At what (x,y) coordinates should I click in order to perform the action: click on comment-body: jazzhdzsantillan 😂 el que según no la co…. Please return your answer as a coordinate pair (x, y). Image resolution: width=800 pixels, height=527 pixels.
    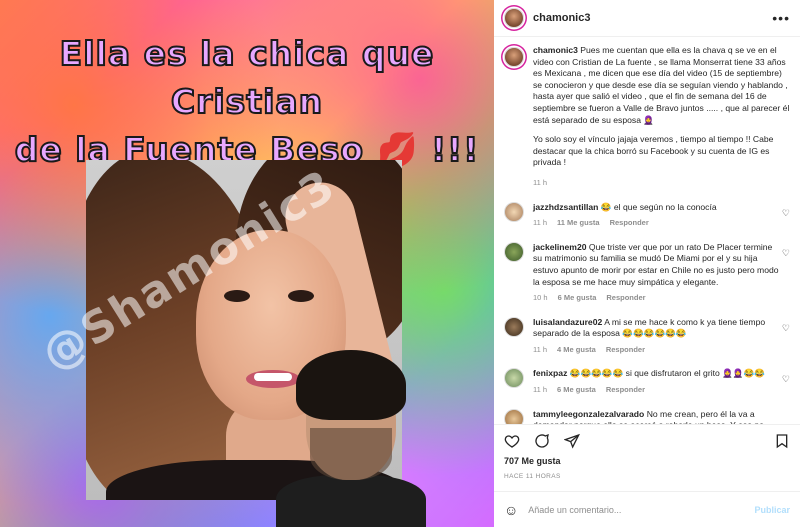
    Looking at the image, I should click on (658, 215).